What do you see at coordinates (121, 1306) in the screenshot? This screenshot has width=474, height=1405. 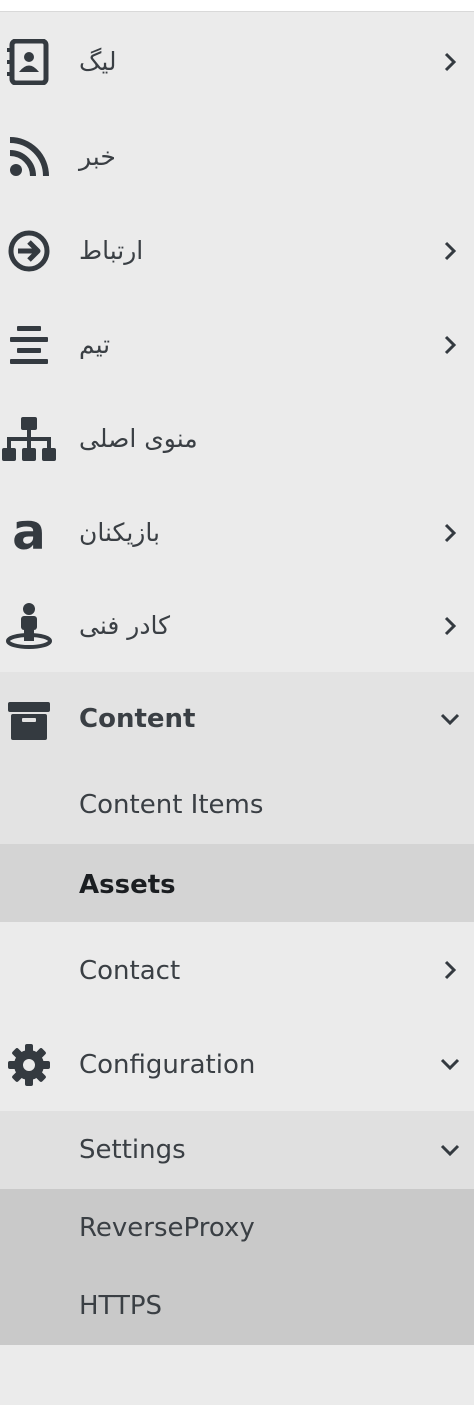 I see `submenu-item-label: HTTPS` at bounding box center [121, 1306].